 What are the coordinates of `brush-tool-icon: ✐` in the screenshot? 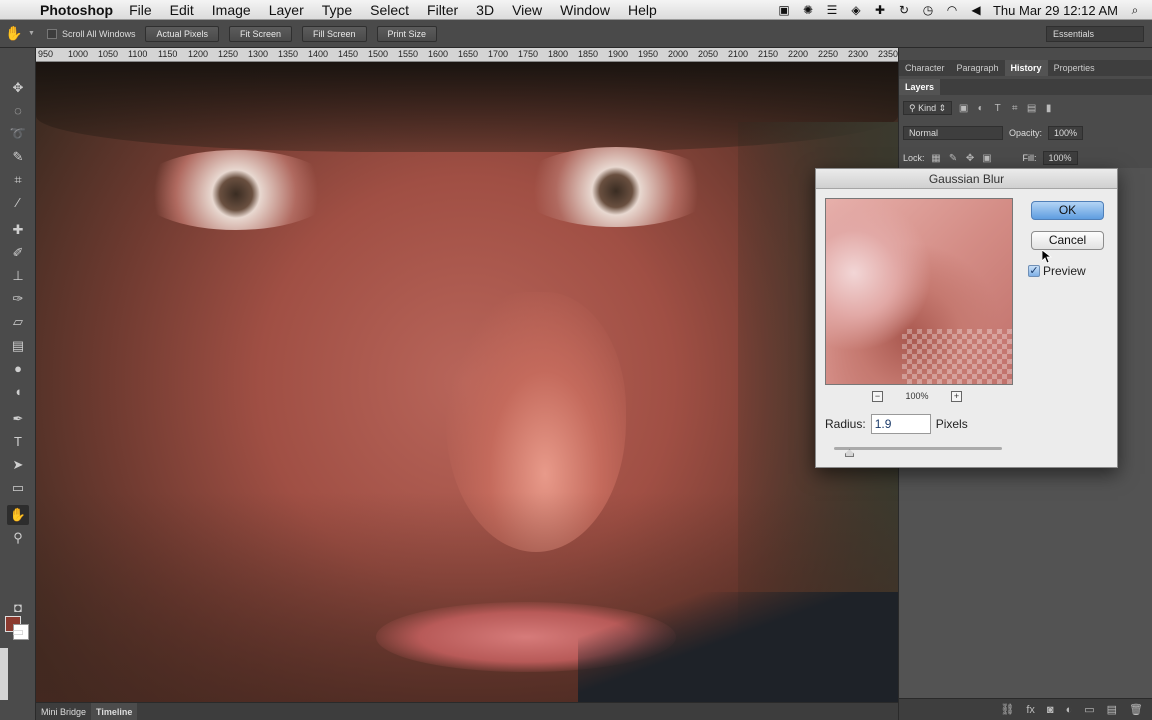 It's located at (18, 253).